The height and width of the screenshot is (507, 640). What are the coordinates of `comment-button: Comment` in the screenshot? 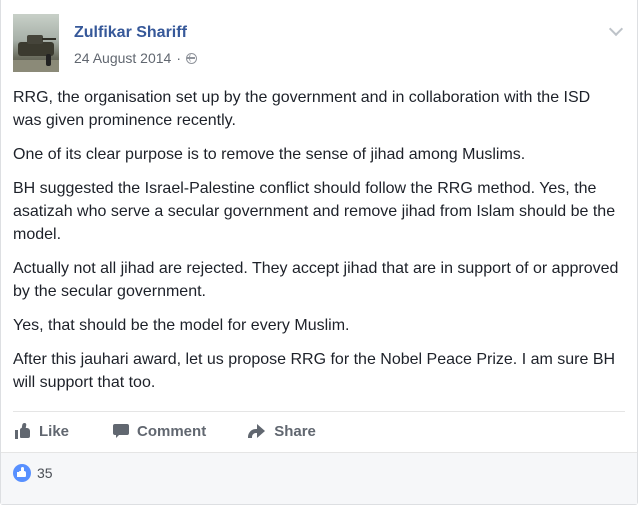 It's located at (159, 431).